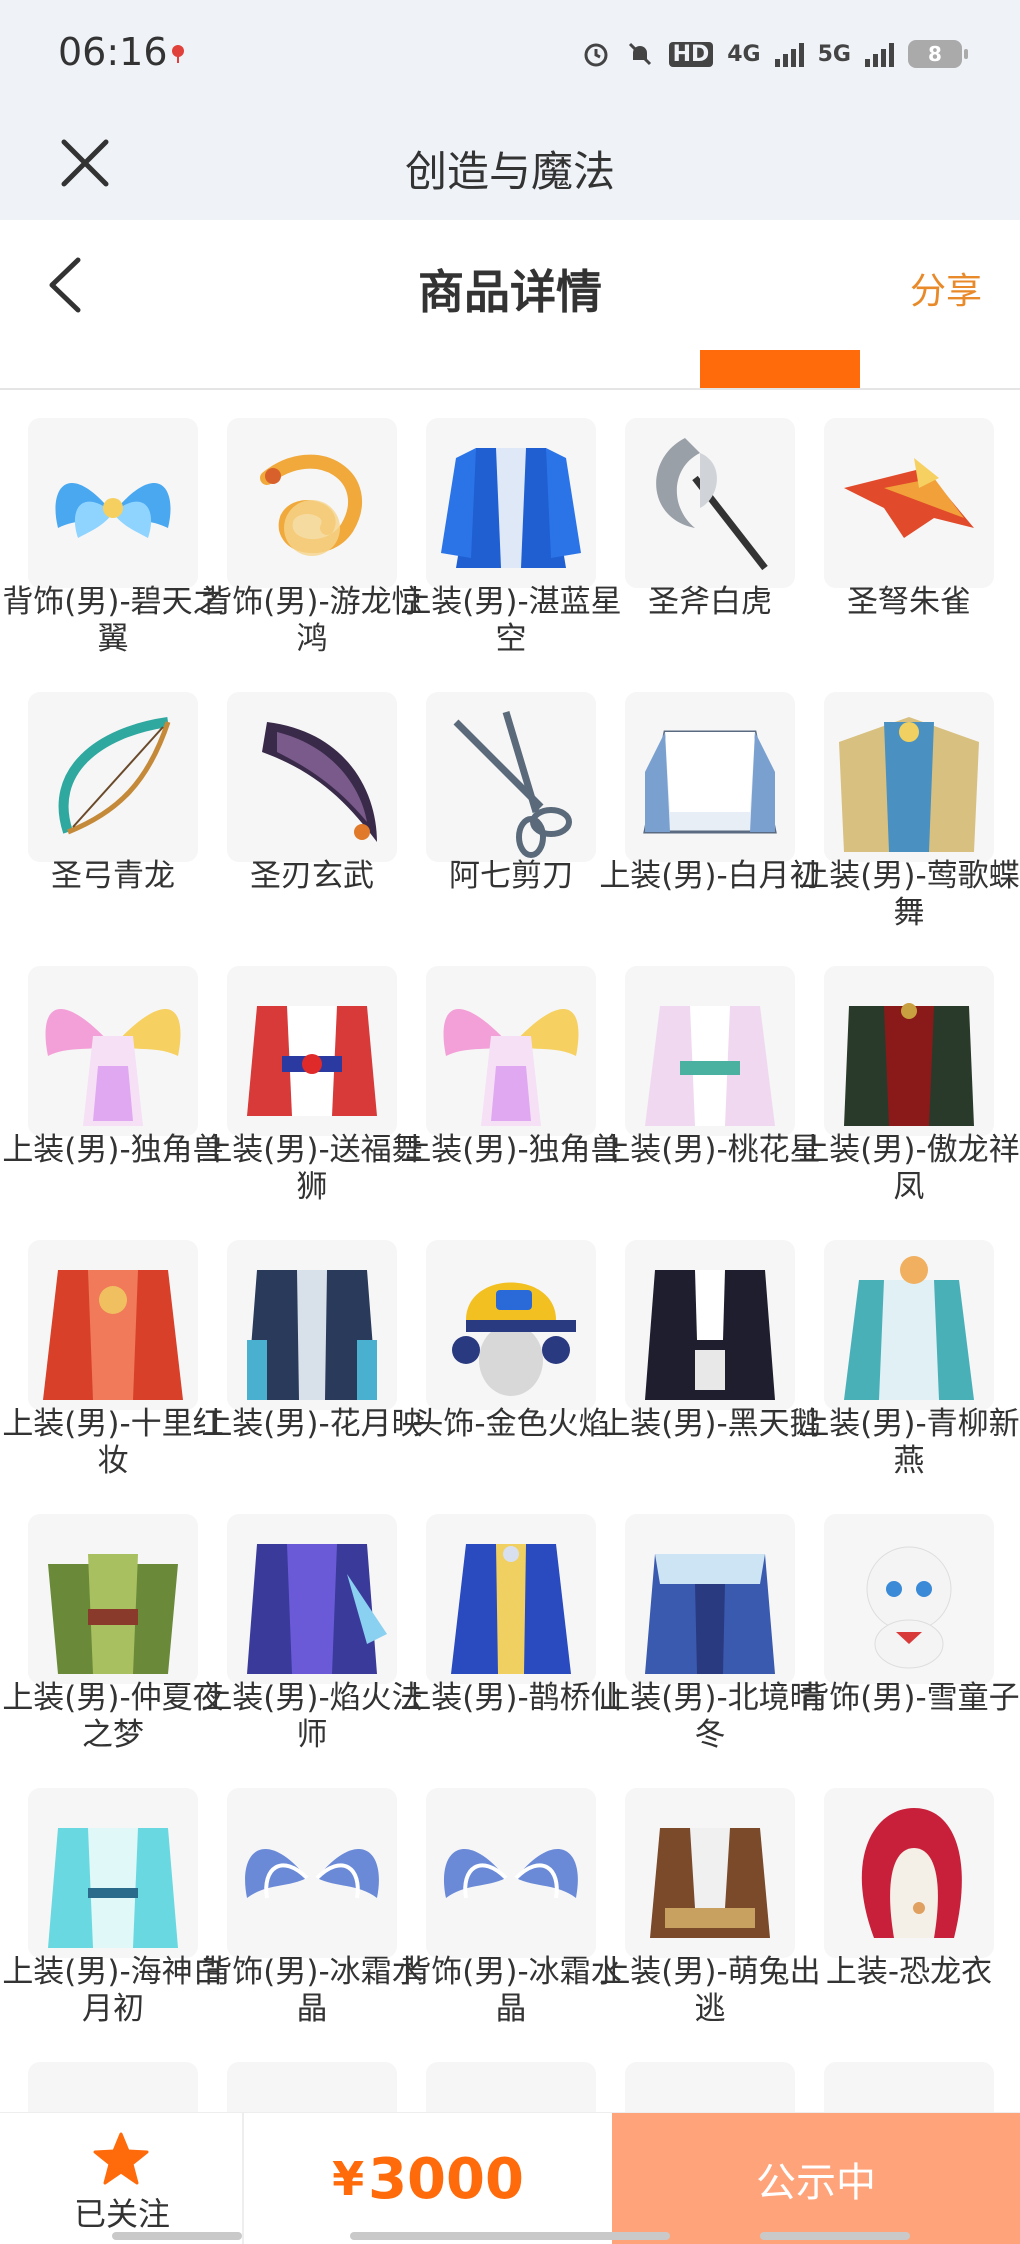 Image resolution: width=1020 pixels, height=2244 pixels. What do you see at coordinates (511, 876) in the screenshot?
I see `item-name: 阿七剪刀` at bounding box center [511, 876].